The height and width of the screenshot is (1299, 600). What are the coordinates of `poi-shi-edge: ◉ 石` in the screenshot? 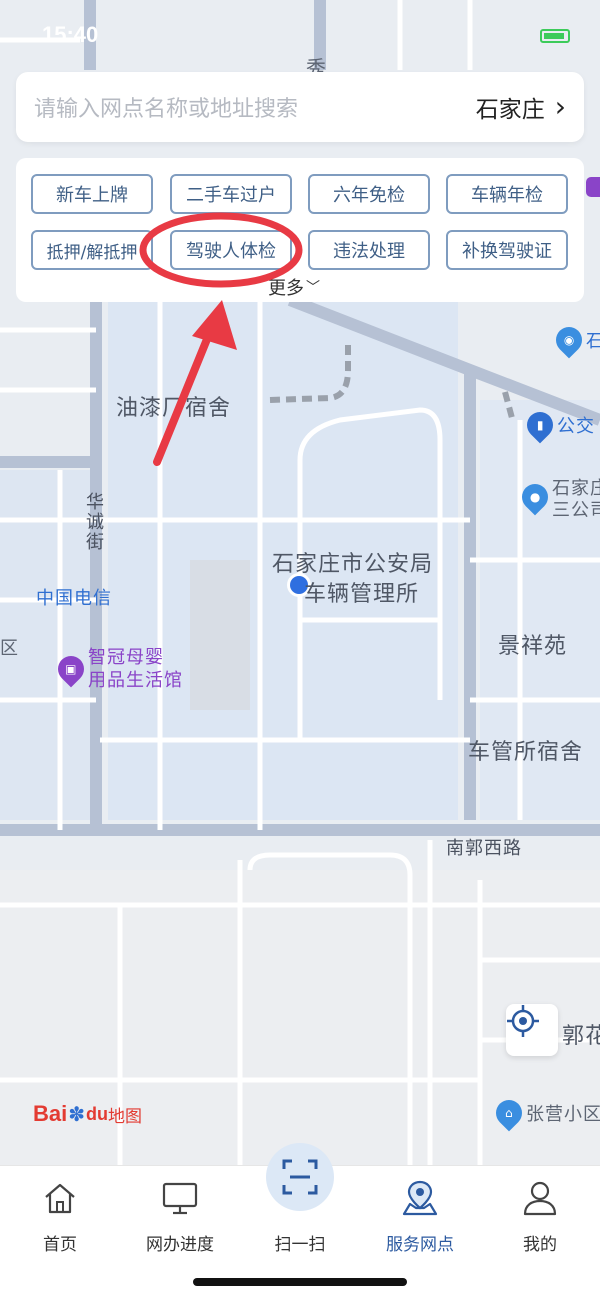 It's located at (575, 340).